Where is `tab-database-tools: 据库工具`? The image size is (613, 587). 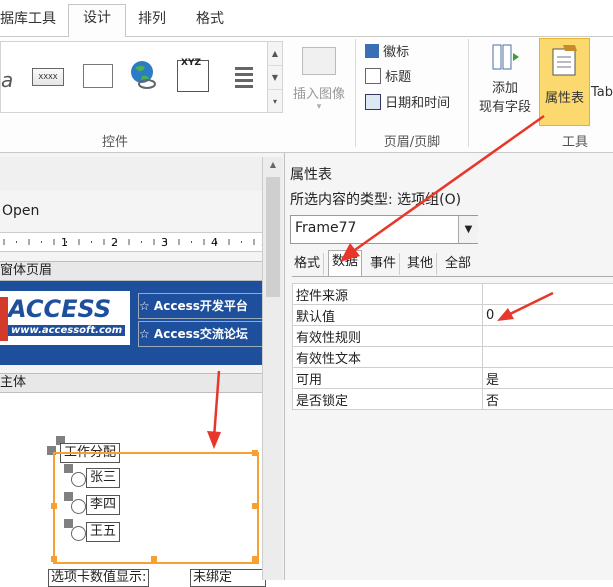 tab-database-tools: 据库工具 is located at coordinates (28, 20).